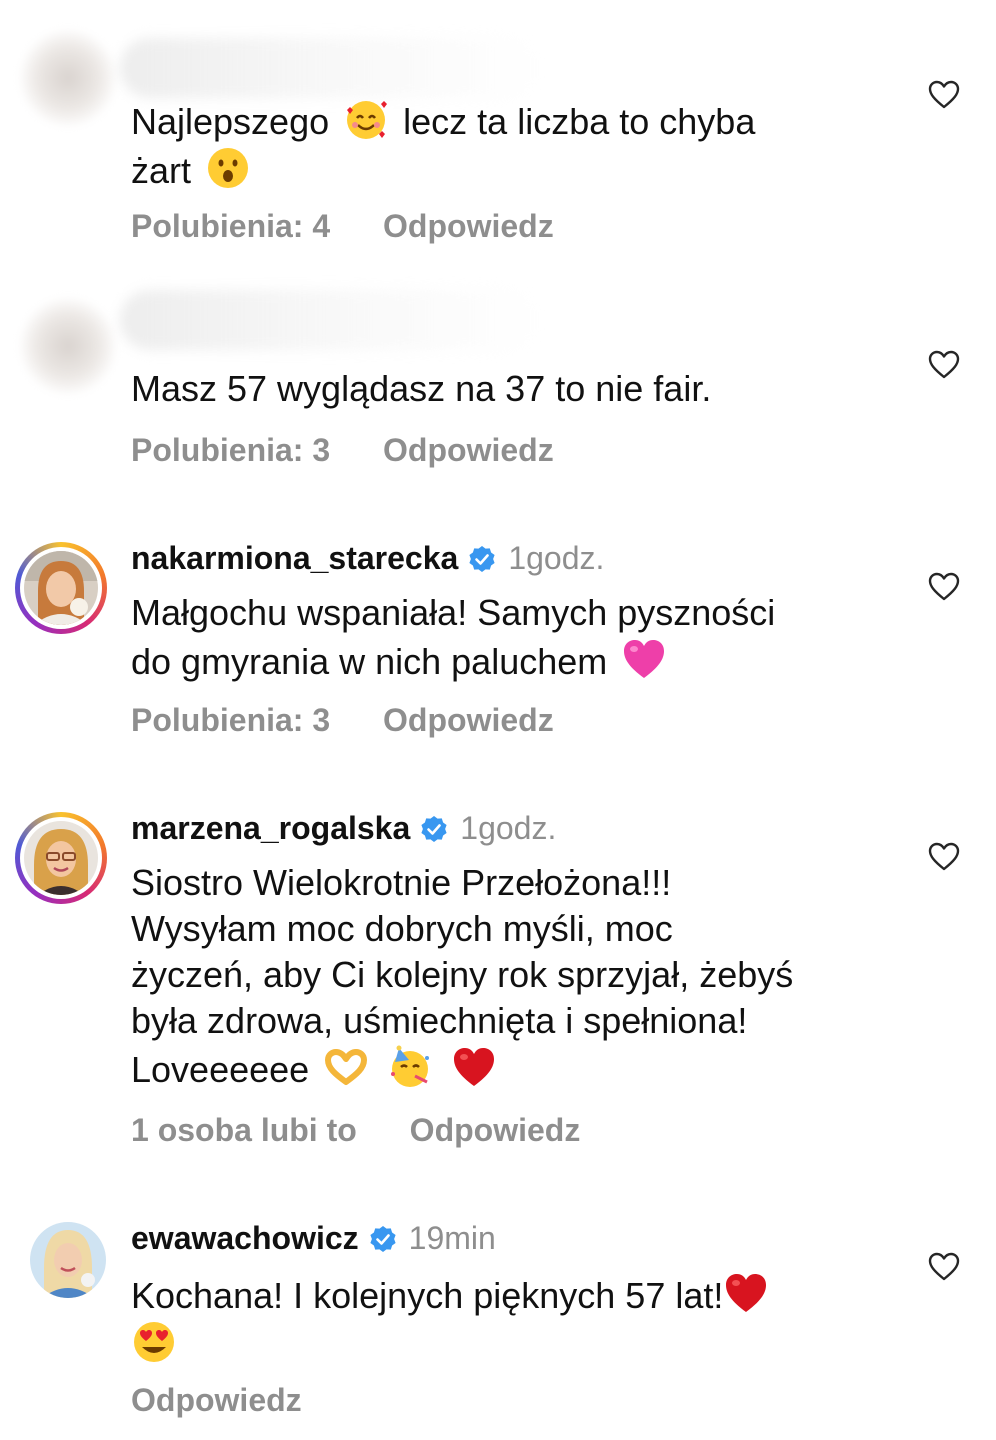  What do you see at coordinates (452, 1238) in the screenshot?
I see `comment-time: 19min` at bounding box center [452, 1238].